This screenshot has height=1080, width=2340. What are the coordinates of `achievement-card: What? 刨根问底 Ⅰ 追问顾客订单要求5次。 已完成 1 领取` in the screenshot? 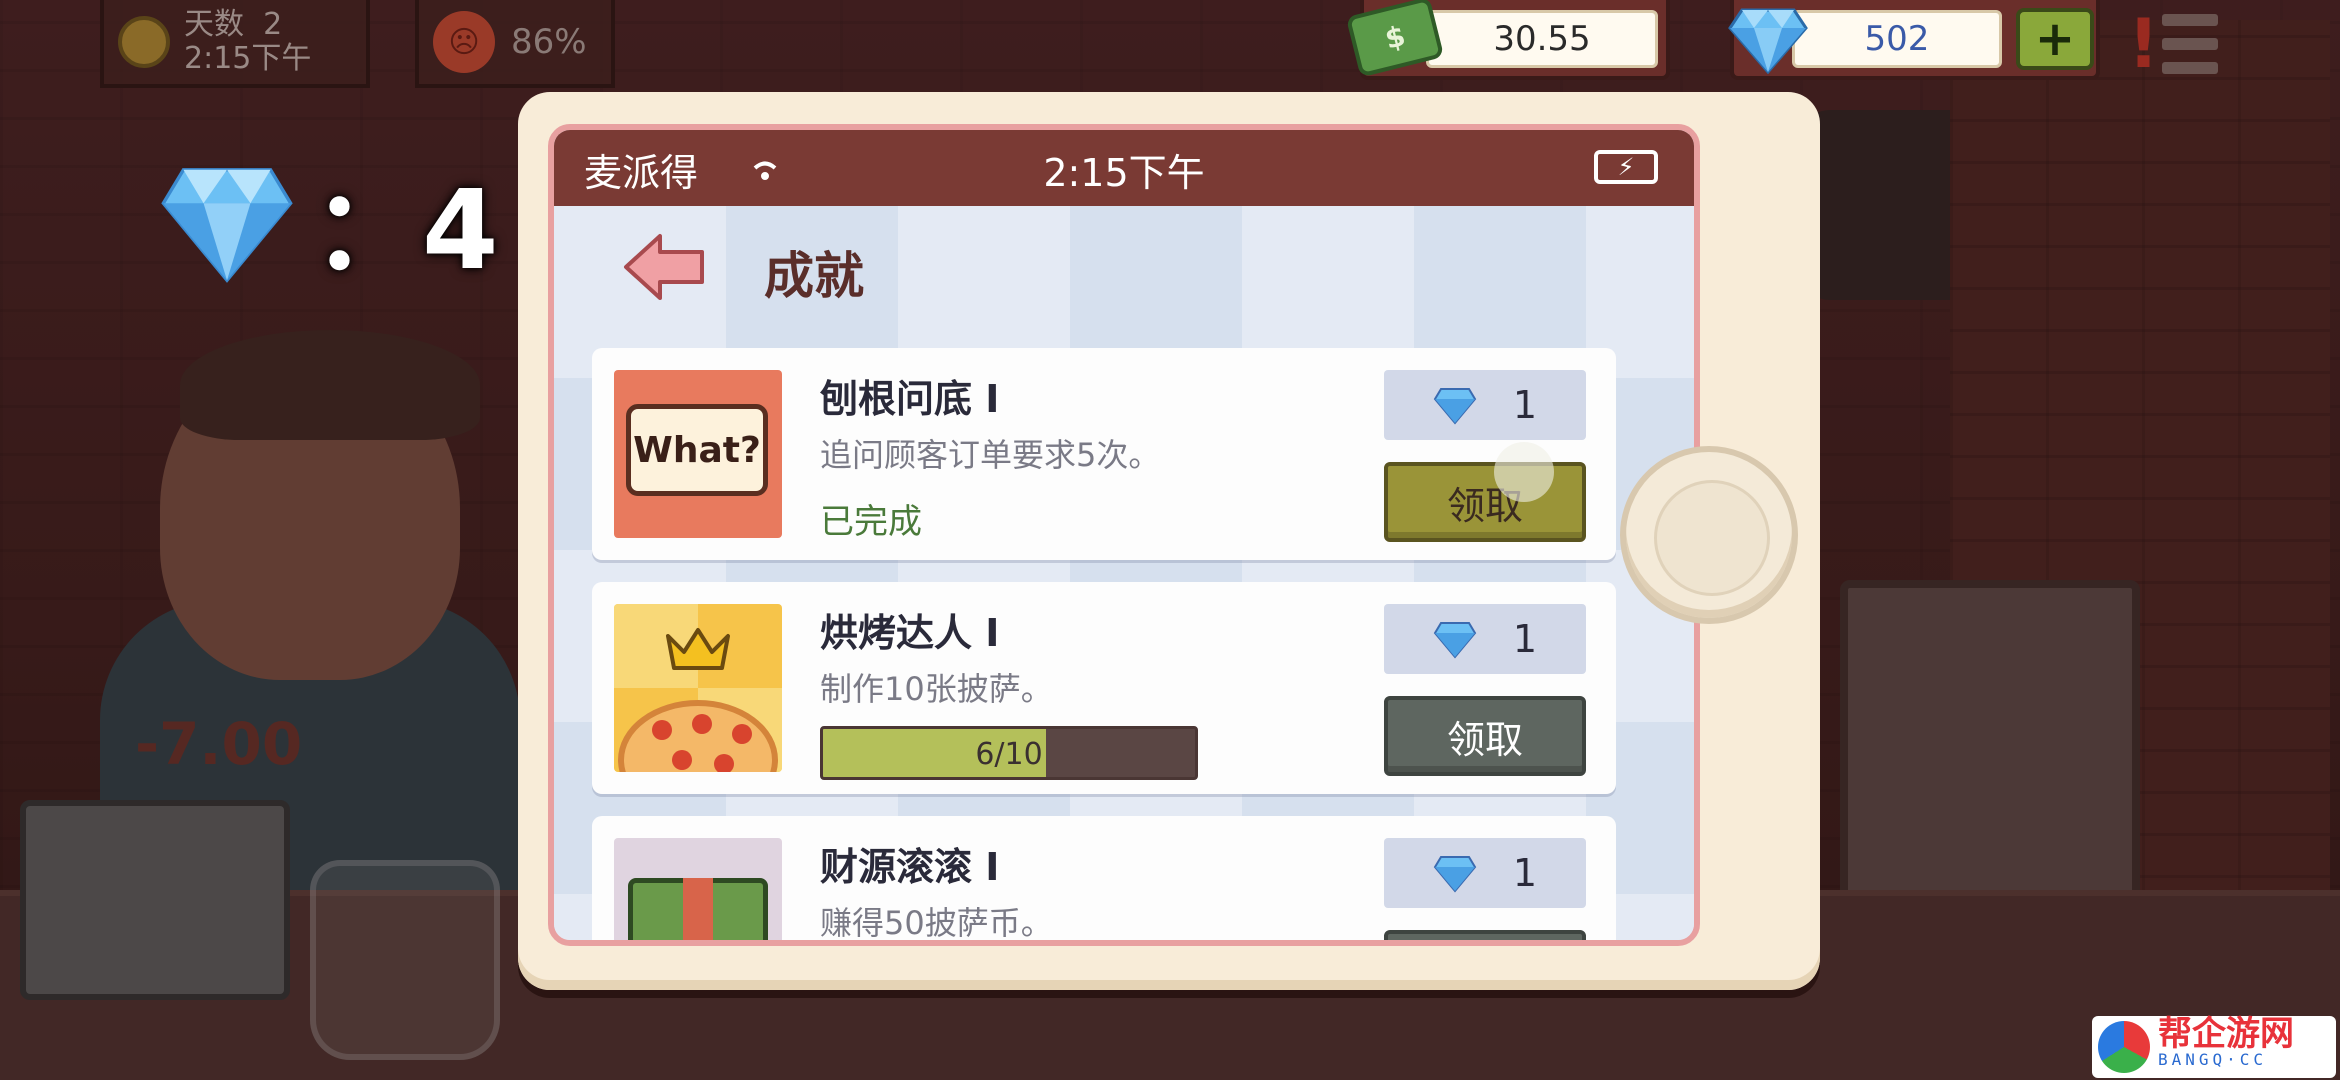 It's located at (1104, 454).